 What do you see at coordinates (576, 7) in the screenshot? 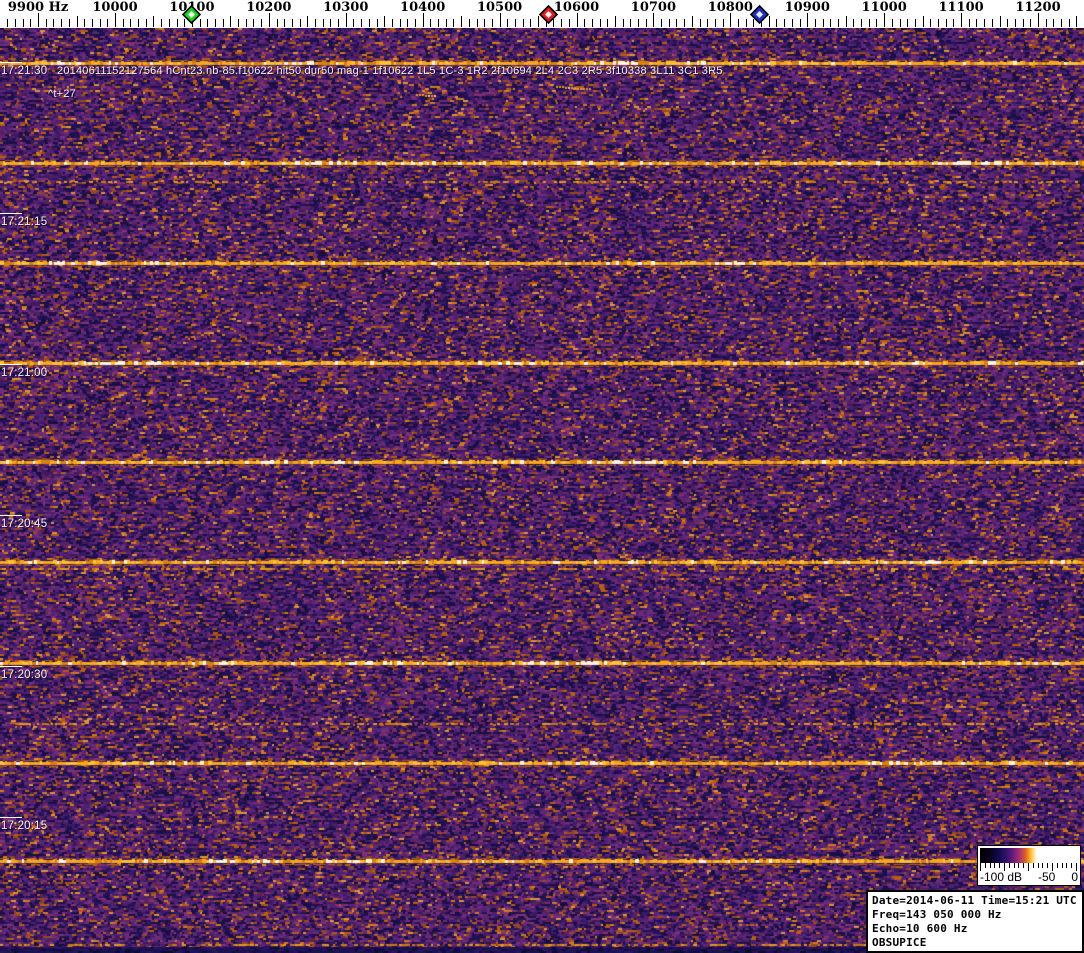
I see `freq-axis-label: 10600` at bounding box center [576, 7].